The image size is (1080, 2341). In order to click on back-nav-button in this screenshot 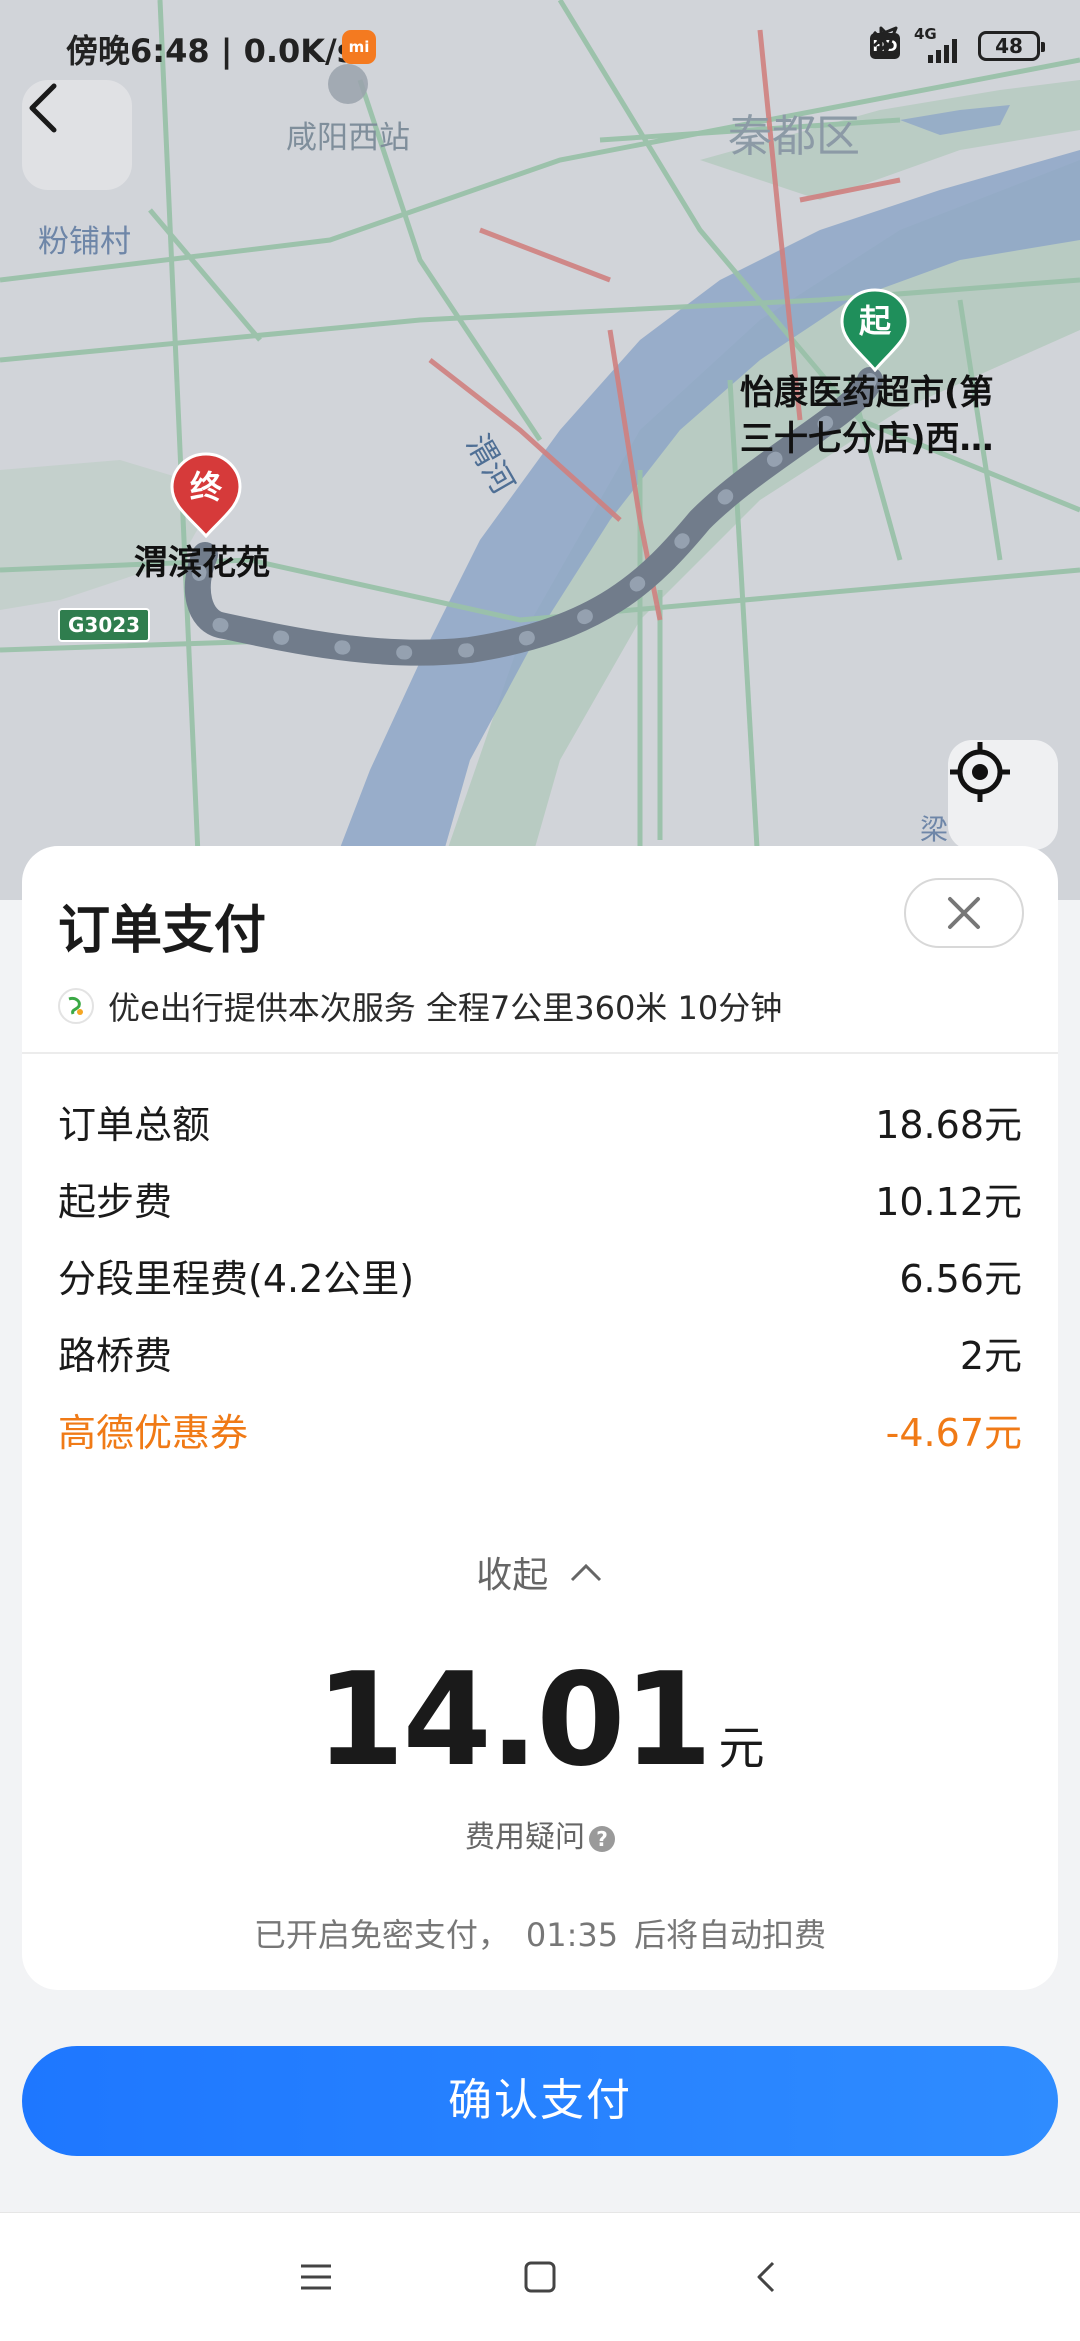, I will do `click(766, 2277)`.